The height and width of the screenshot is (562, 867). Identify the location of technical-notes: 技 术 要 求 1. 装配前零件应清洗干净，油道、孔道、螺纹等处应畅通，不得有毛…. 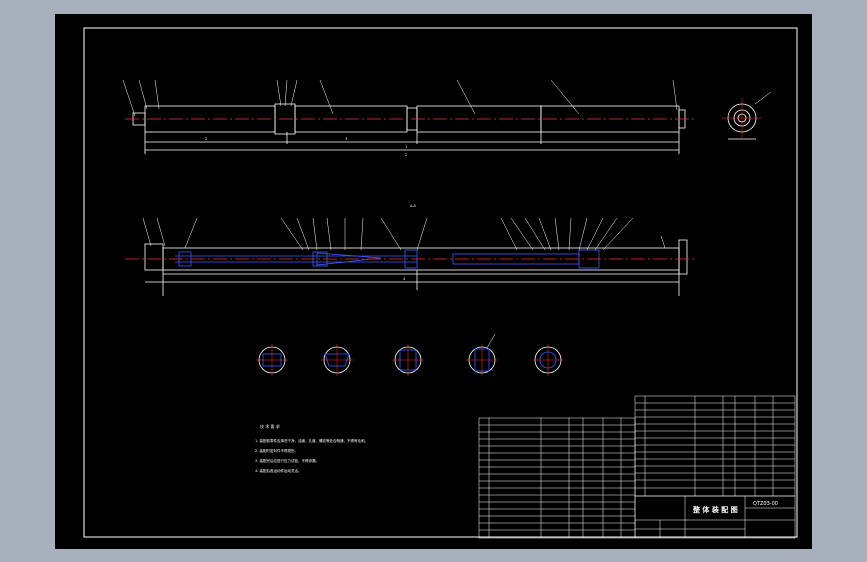
(311, 448).